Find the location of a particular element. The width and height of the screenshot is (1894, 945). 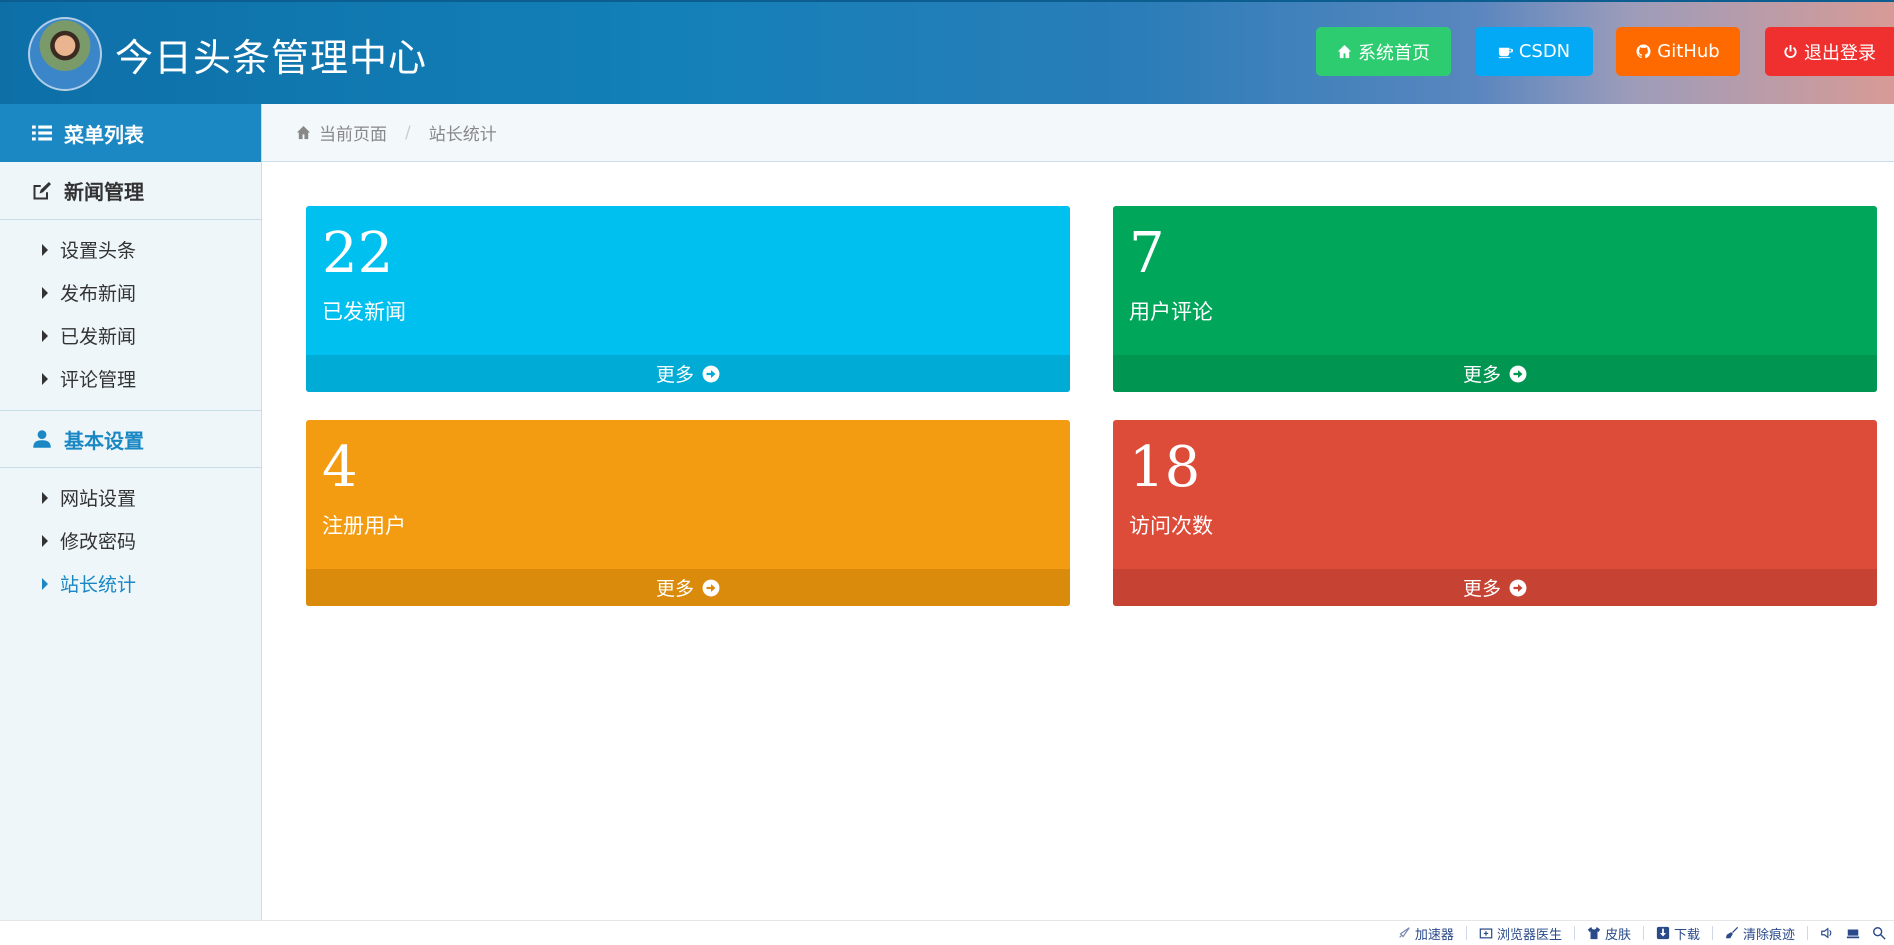

stat-value: 22 is located at coordinates (358, 253).